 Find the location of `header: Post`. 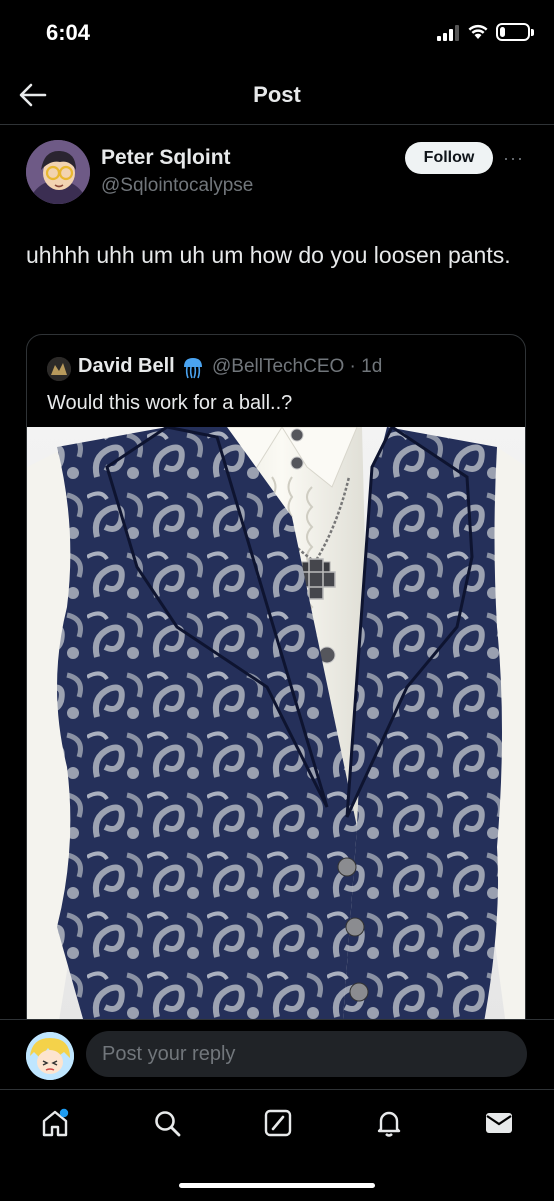

header: Post is located at coordinates (277, 94).